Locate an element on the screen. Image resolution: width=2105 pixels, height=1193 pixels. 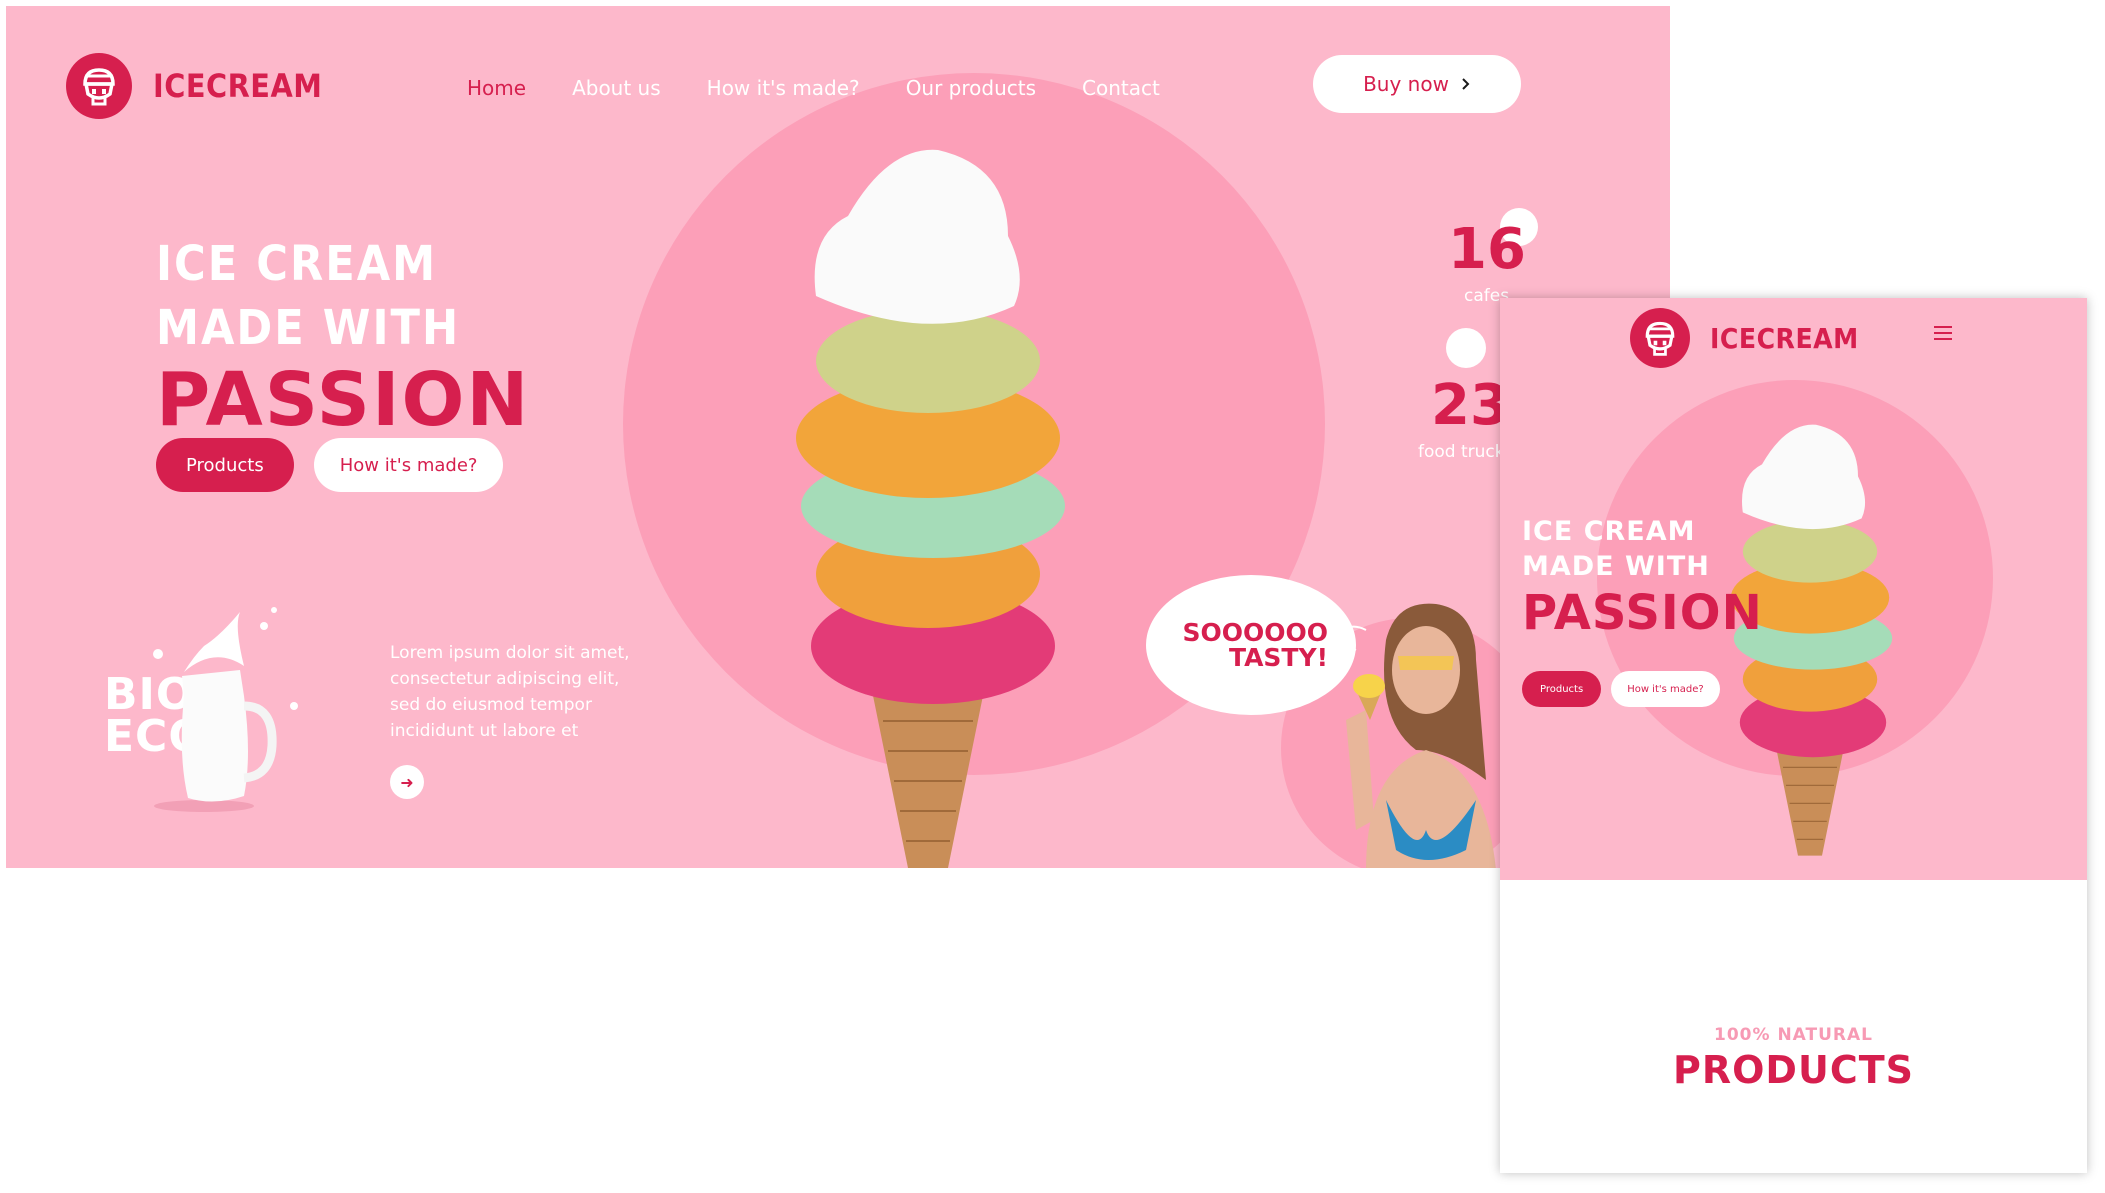
mobile-hero-buttons: Products How it's made? is located at coordinates (1621, 689).